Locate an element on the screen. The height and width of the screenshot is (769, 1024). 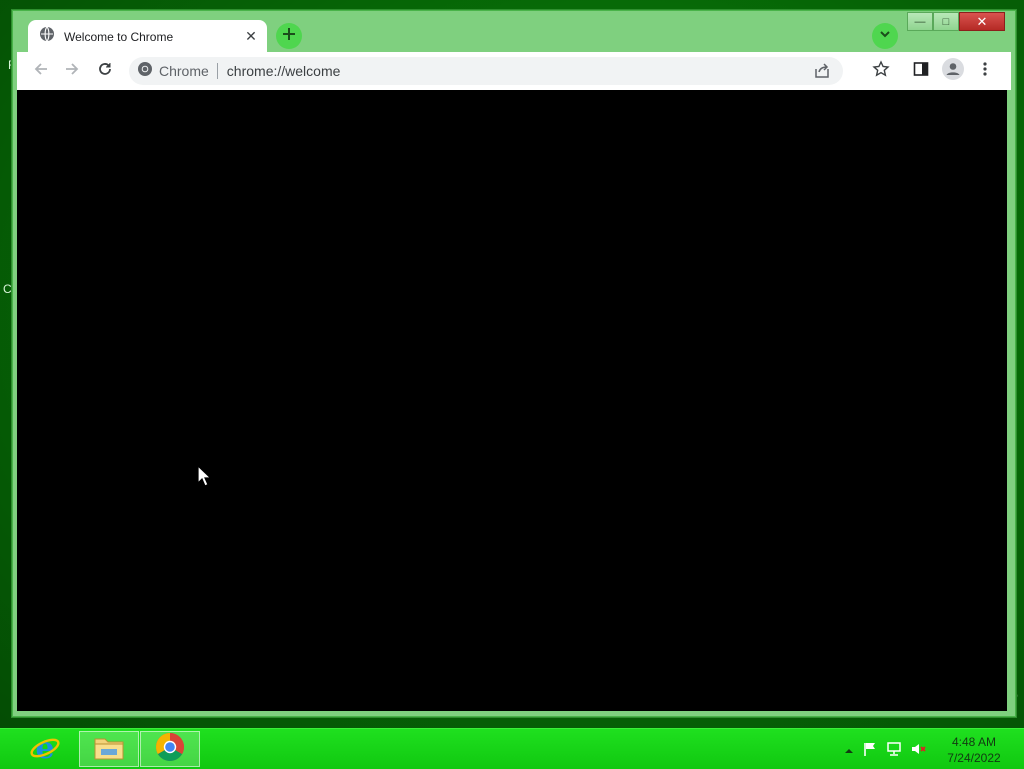
kebab-menu-icon is located at coordinates (985, 71).